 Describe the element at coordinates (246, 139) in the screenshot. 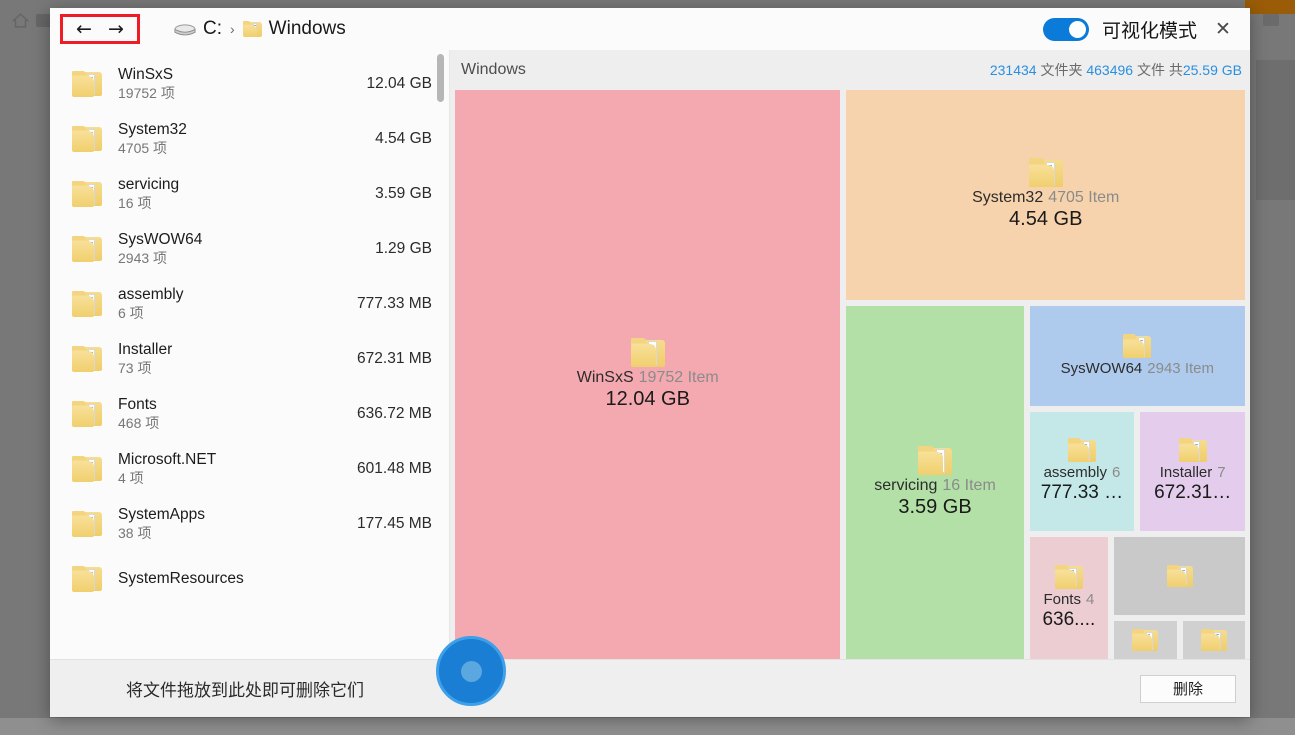

I see `folder-list-item-meta: System32 4705 项` at that location.